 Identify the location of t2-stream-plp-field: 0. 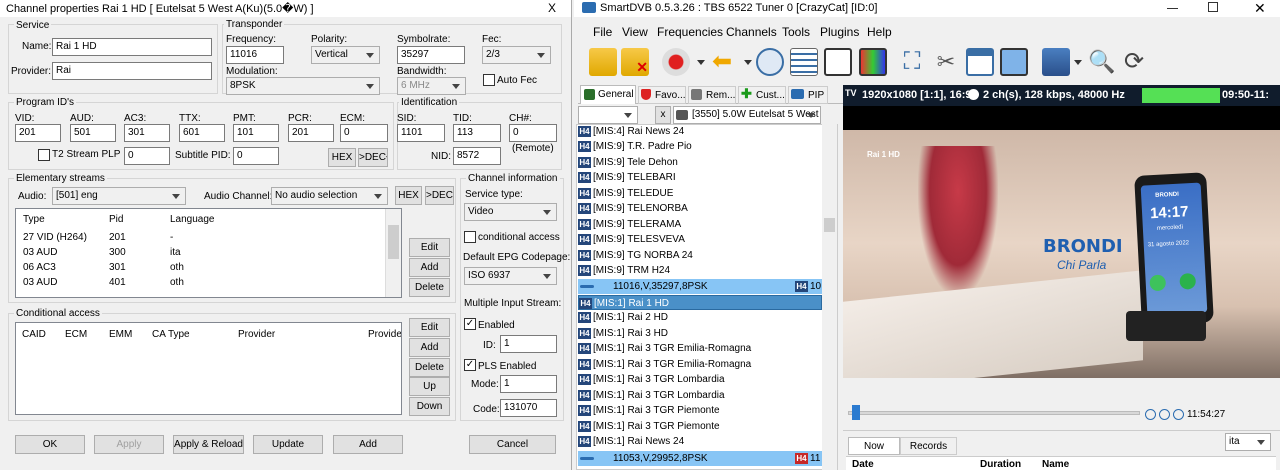
(147, 156).